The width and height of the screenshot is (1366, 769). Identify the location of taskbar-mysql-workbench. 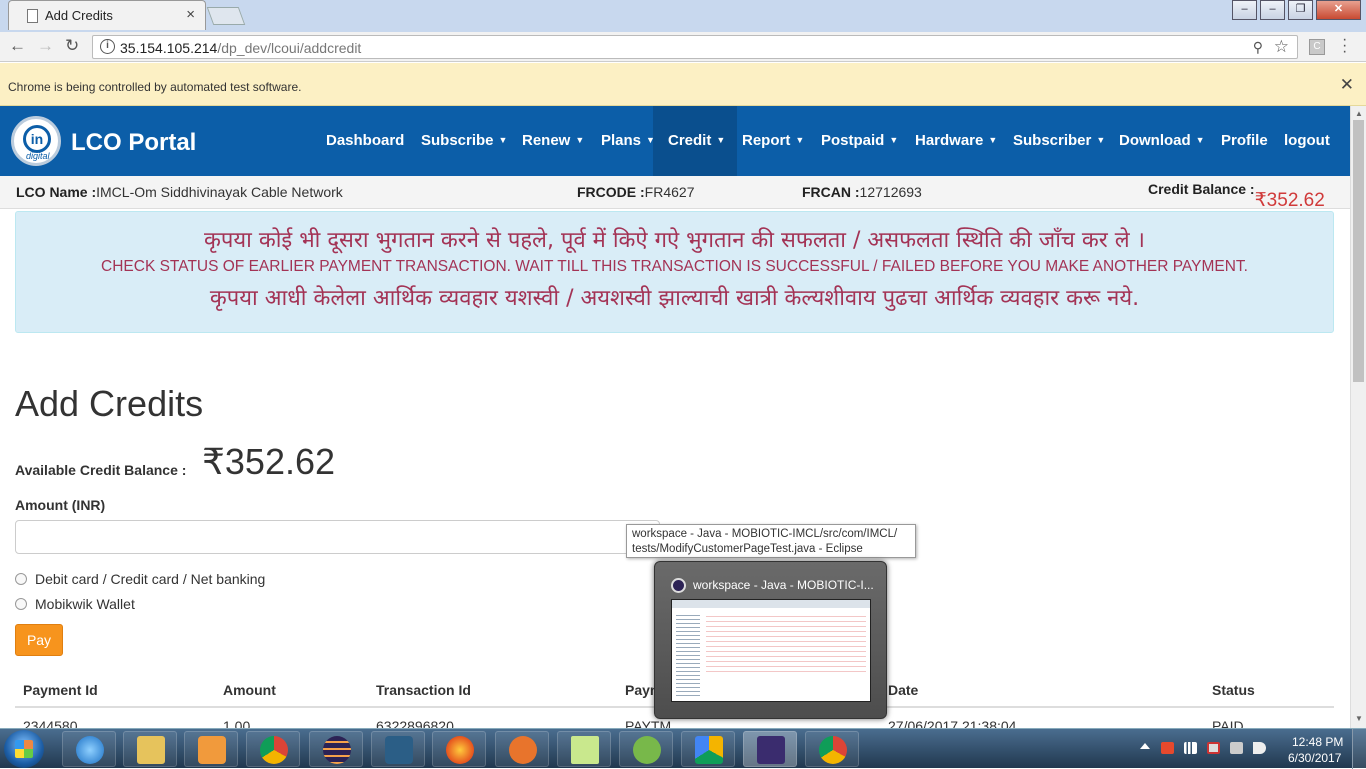
(398, 749).